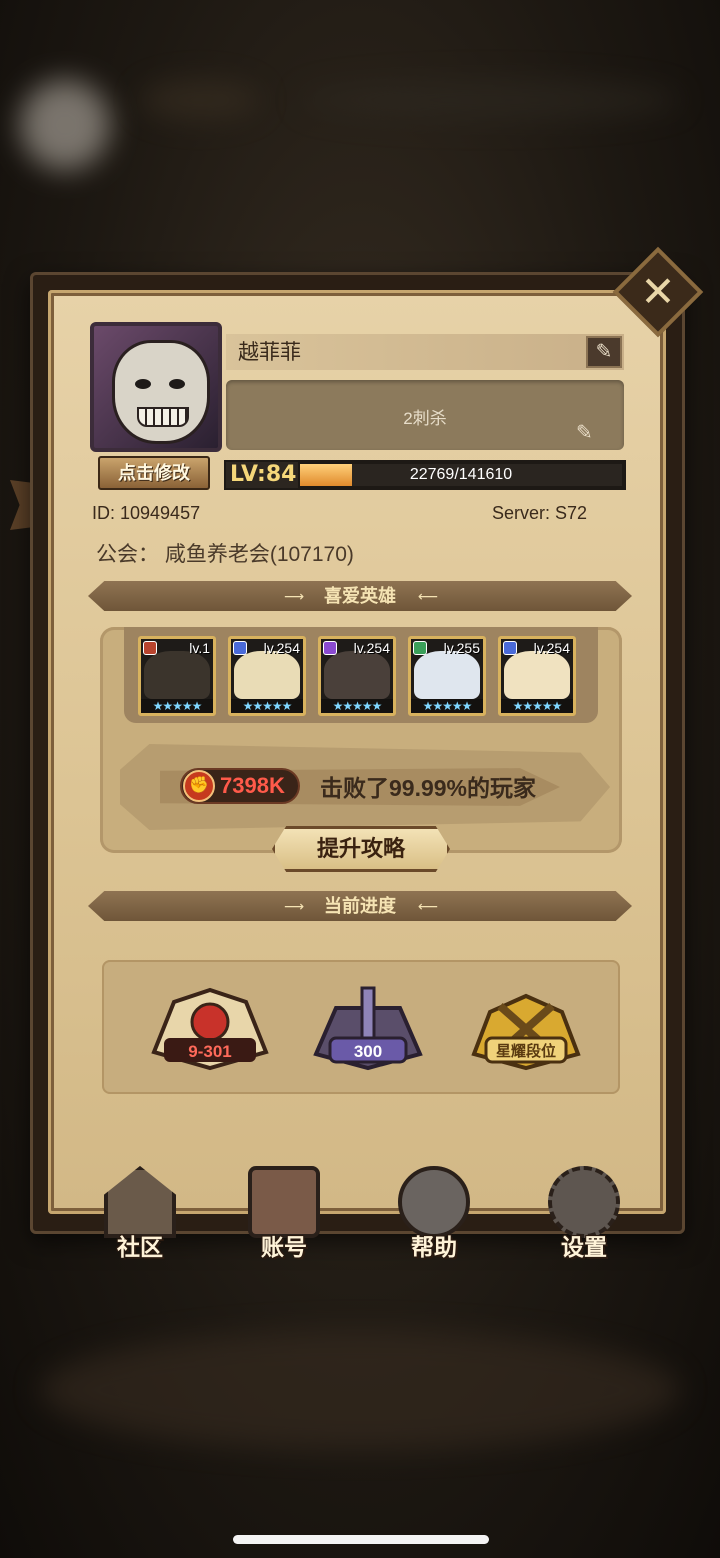 This screenshot has width=720, height=1558. Describe the element at coordinates (140, 1202) in the screenshot. I see `castle-icon` at that location.